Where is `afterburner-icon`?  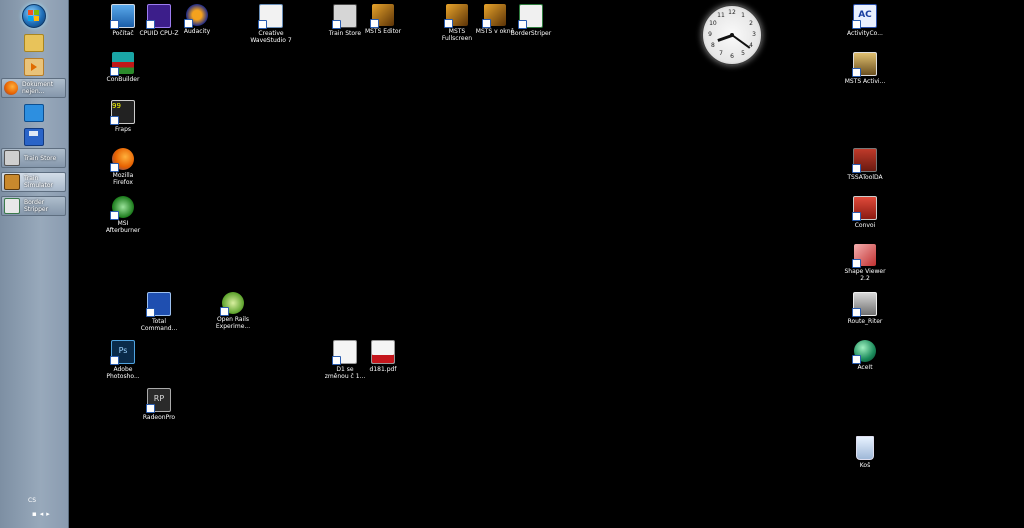
afterburner-icon is located at coordinates (122, 208).